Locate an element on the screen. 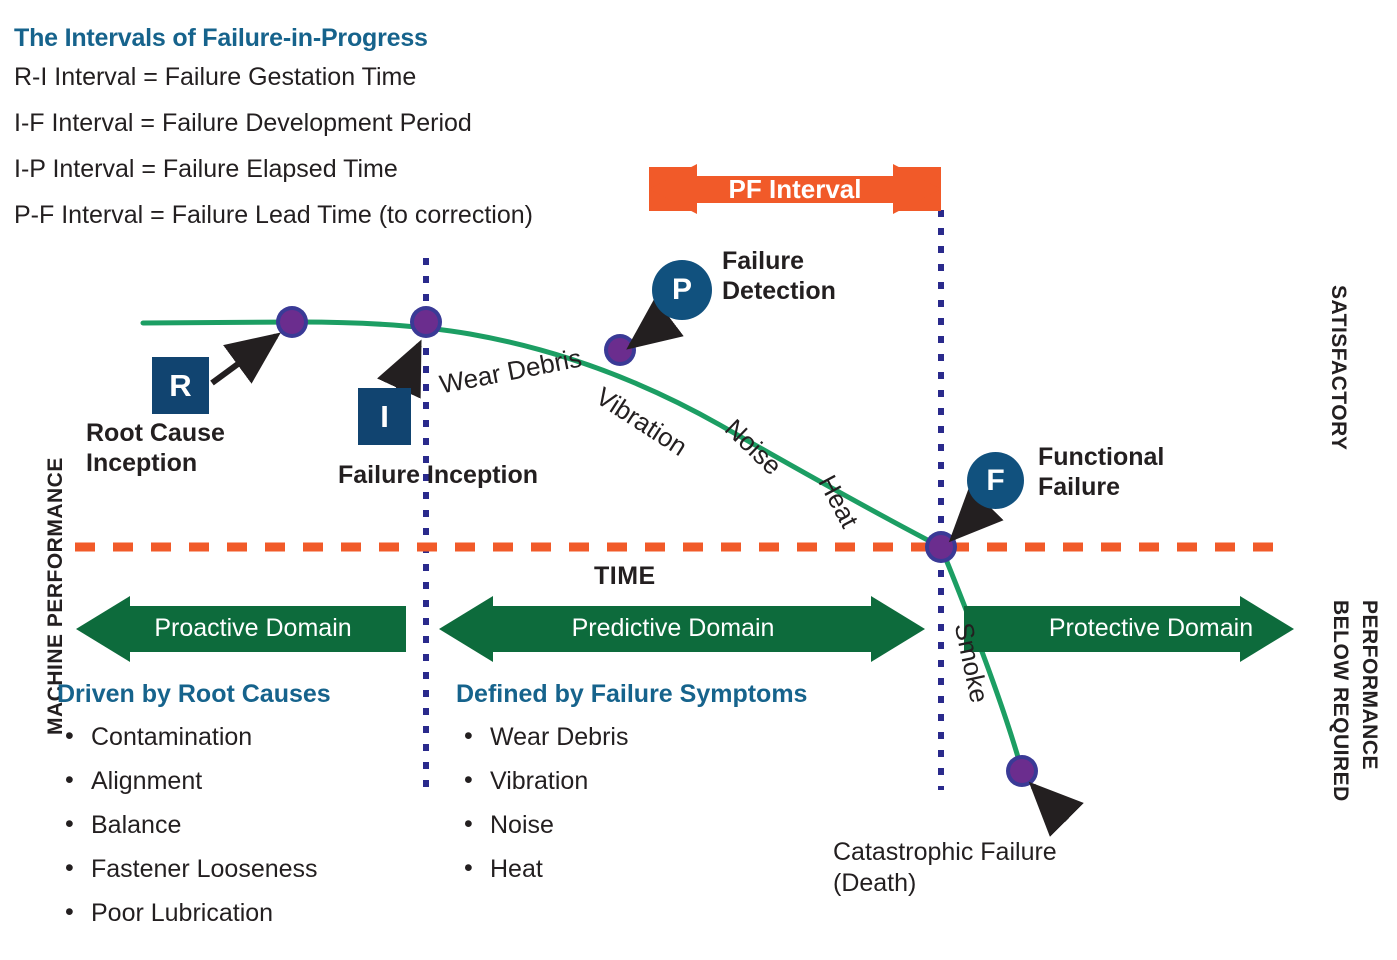  marker-badge-i: I is located at coordinates (384, 416).